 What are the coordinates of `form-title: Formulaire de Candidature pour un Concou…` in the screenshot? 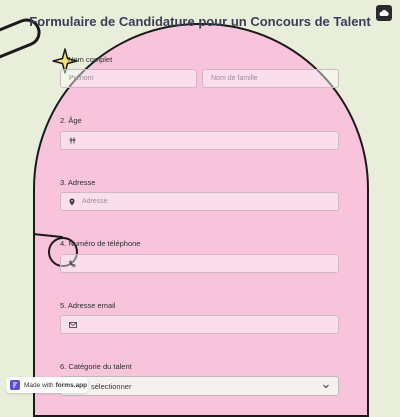 It's located at (200, 21).